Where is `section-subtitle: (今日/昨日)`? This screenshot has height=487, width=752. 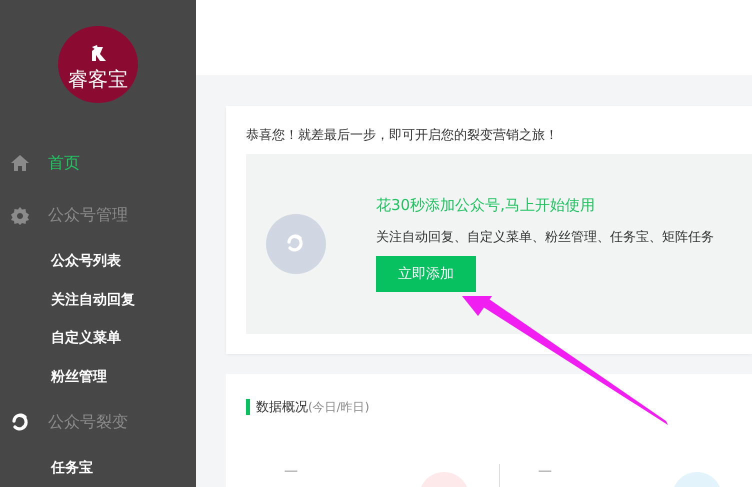
section-subtitle: (今日/昨日) is located at coordinates (339, 407).